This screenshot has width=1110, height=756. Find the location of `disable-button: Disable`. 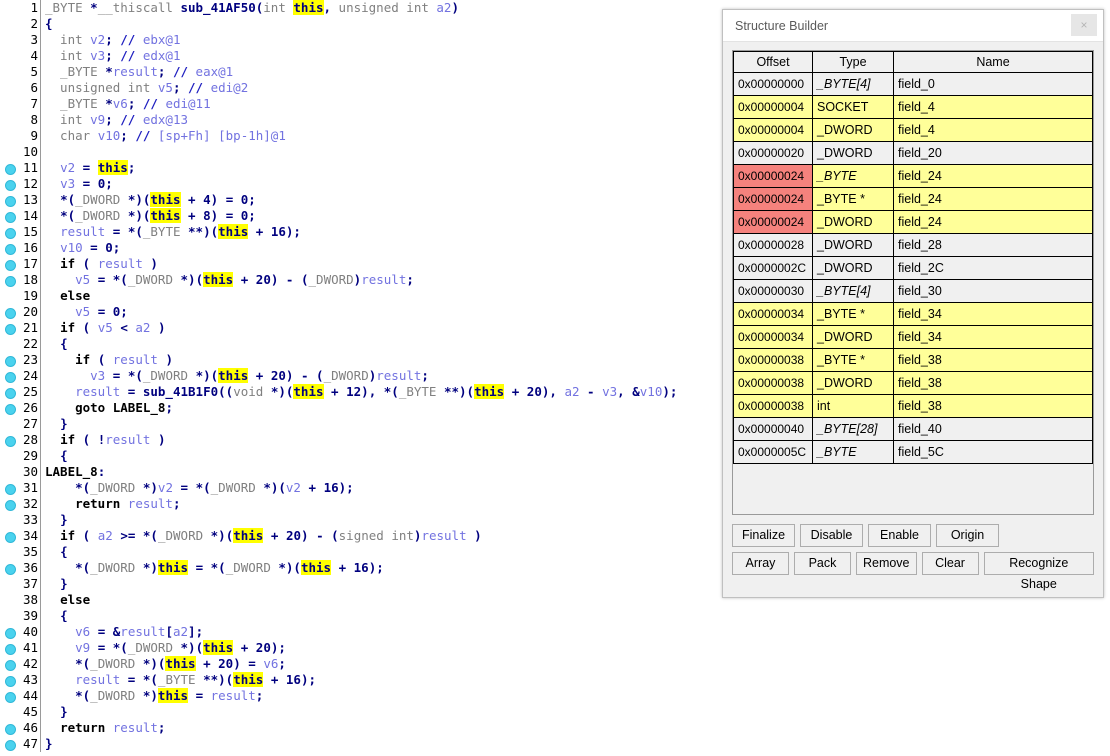

disable-button: Disable is located at coordinates (831, 535).